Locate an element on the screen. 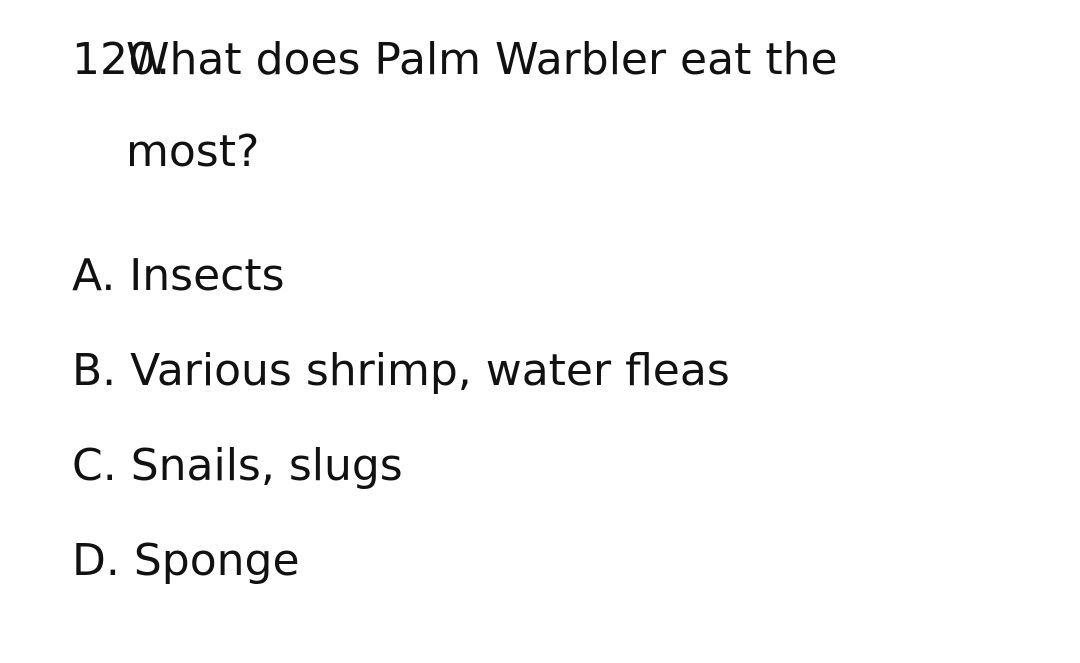 This screenshot has height=663, width=1080. option-c: C. Snails, slugs is located at coordinates (401, 485).